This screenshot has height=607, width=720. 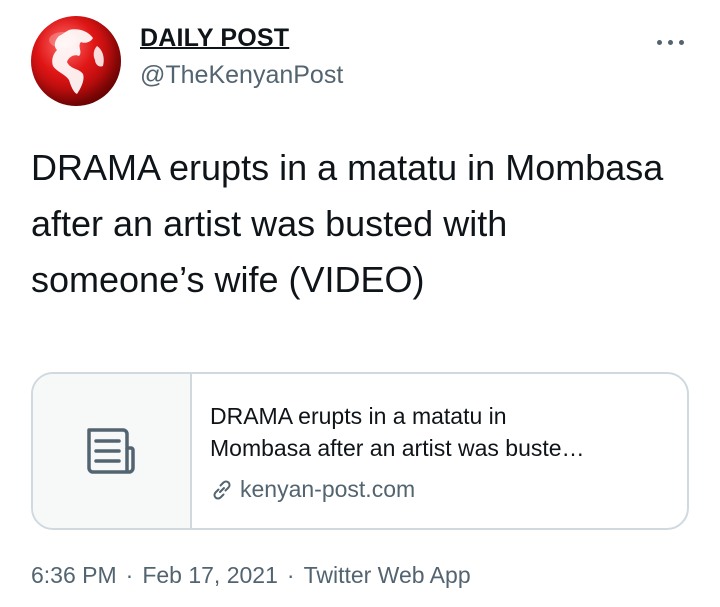 I want to click on display-name: DAILY POST, so click(x=214, y=38).